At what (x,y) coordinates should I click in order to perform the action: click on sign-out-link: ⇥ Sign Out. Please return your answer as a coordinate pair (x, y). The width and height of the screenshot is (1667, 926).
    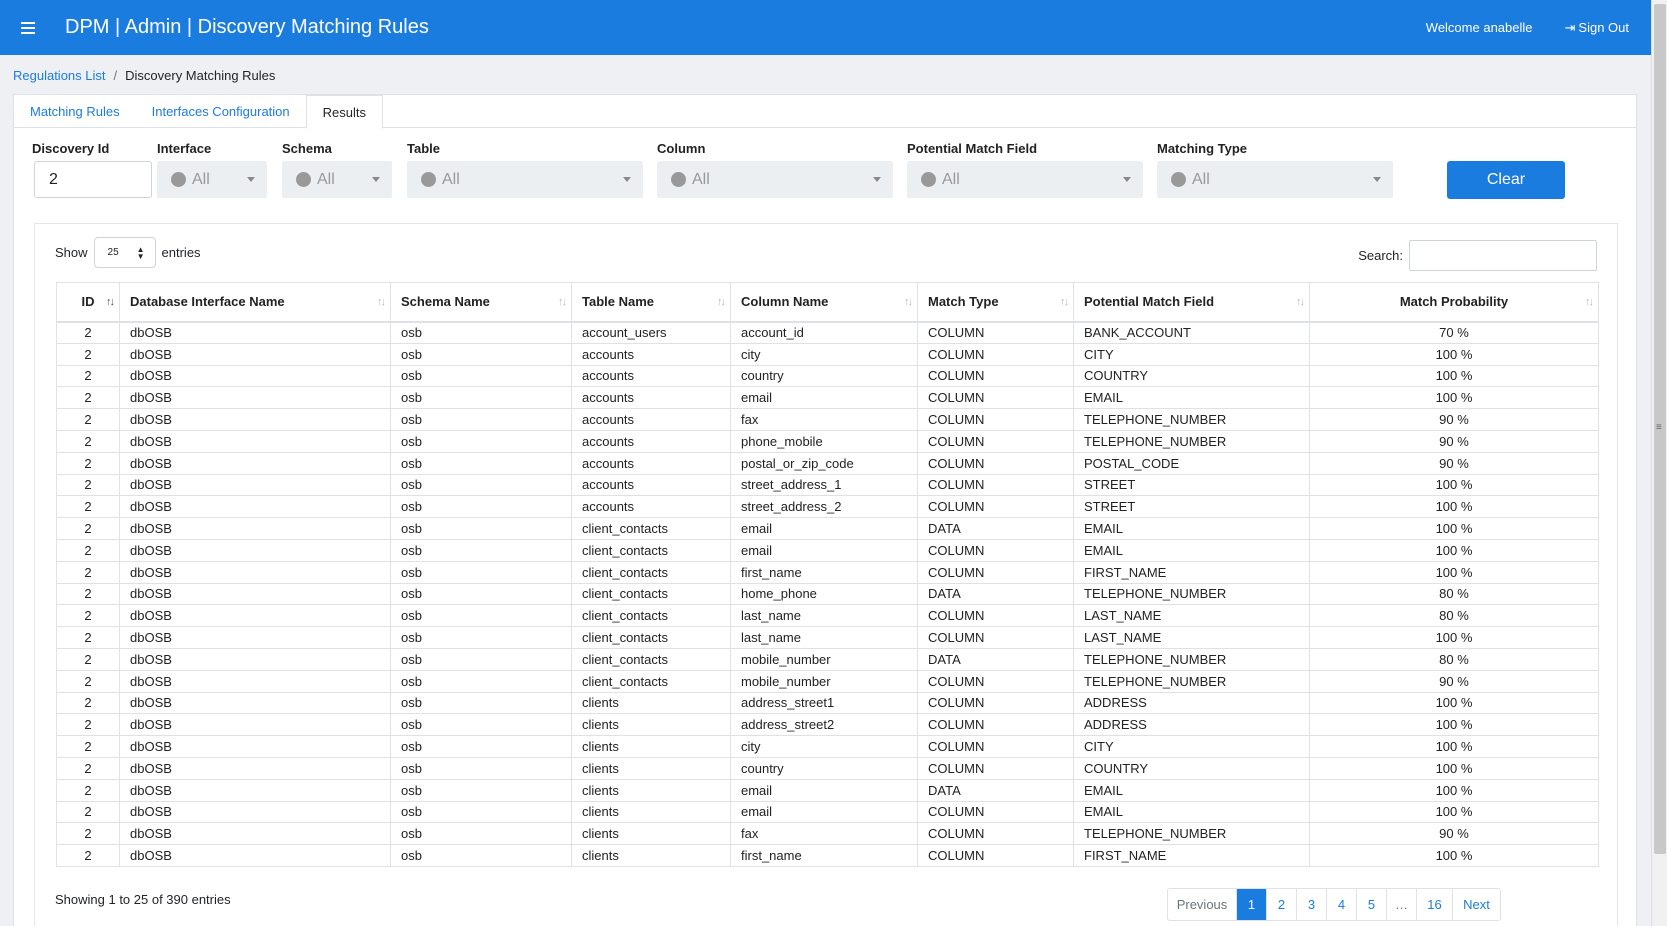
    Looking at the image, I should click on (1597, 28).